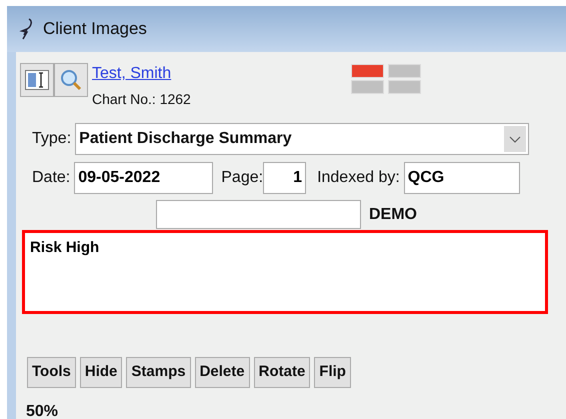 The width and height of the screenshot is (566, 419). Describe the element at coordinates (95, 29) in the screenshot. I see `window-title: Client Images` at that location.